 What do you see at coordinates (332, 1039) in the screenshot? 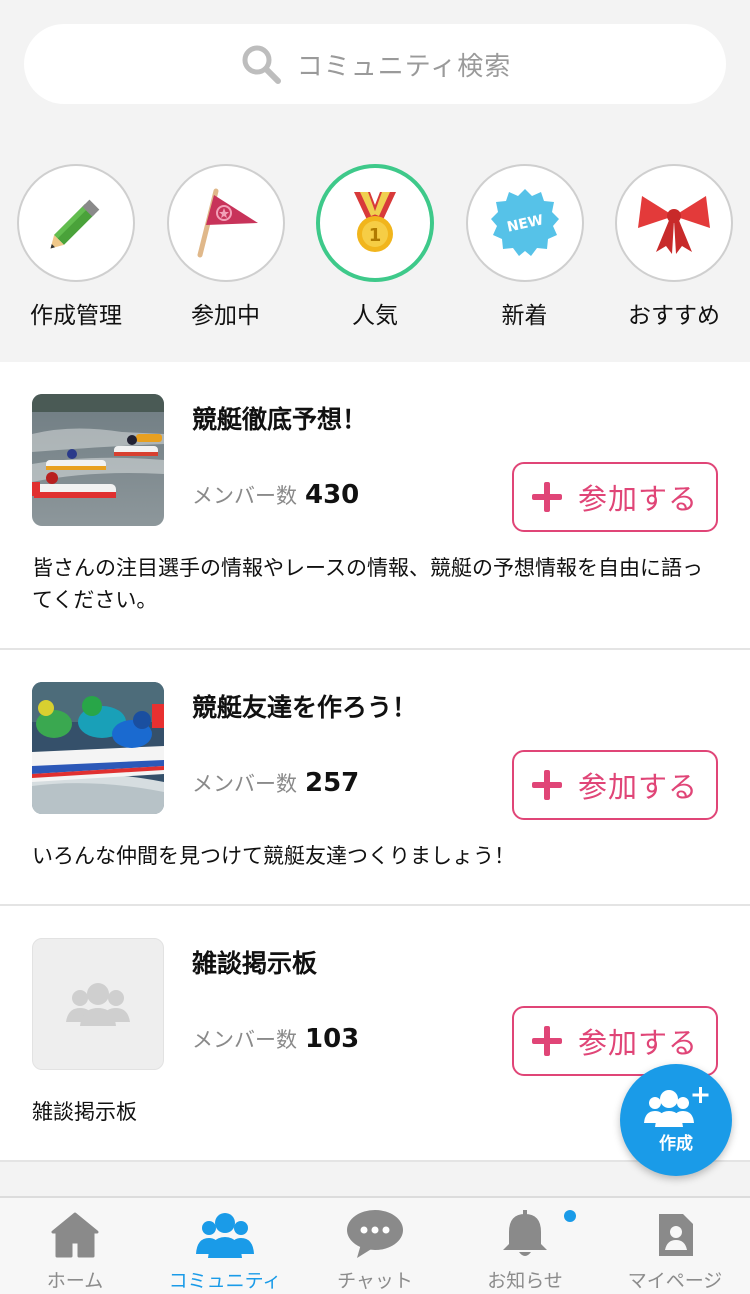
I see `member-count-value: 103` at bounding box center [332, 1039].